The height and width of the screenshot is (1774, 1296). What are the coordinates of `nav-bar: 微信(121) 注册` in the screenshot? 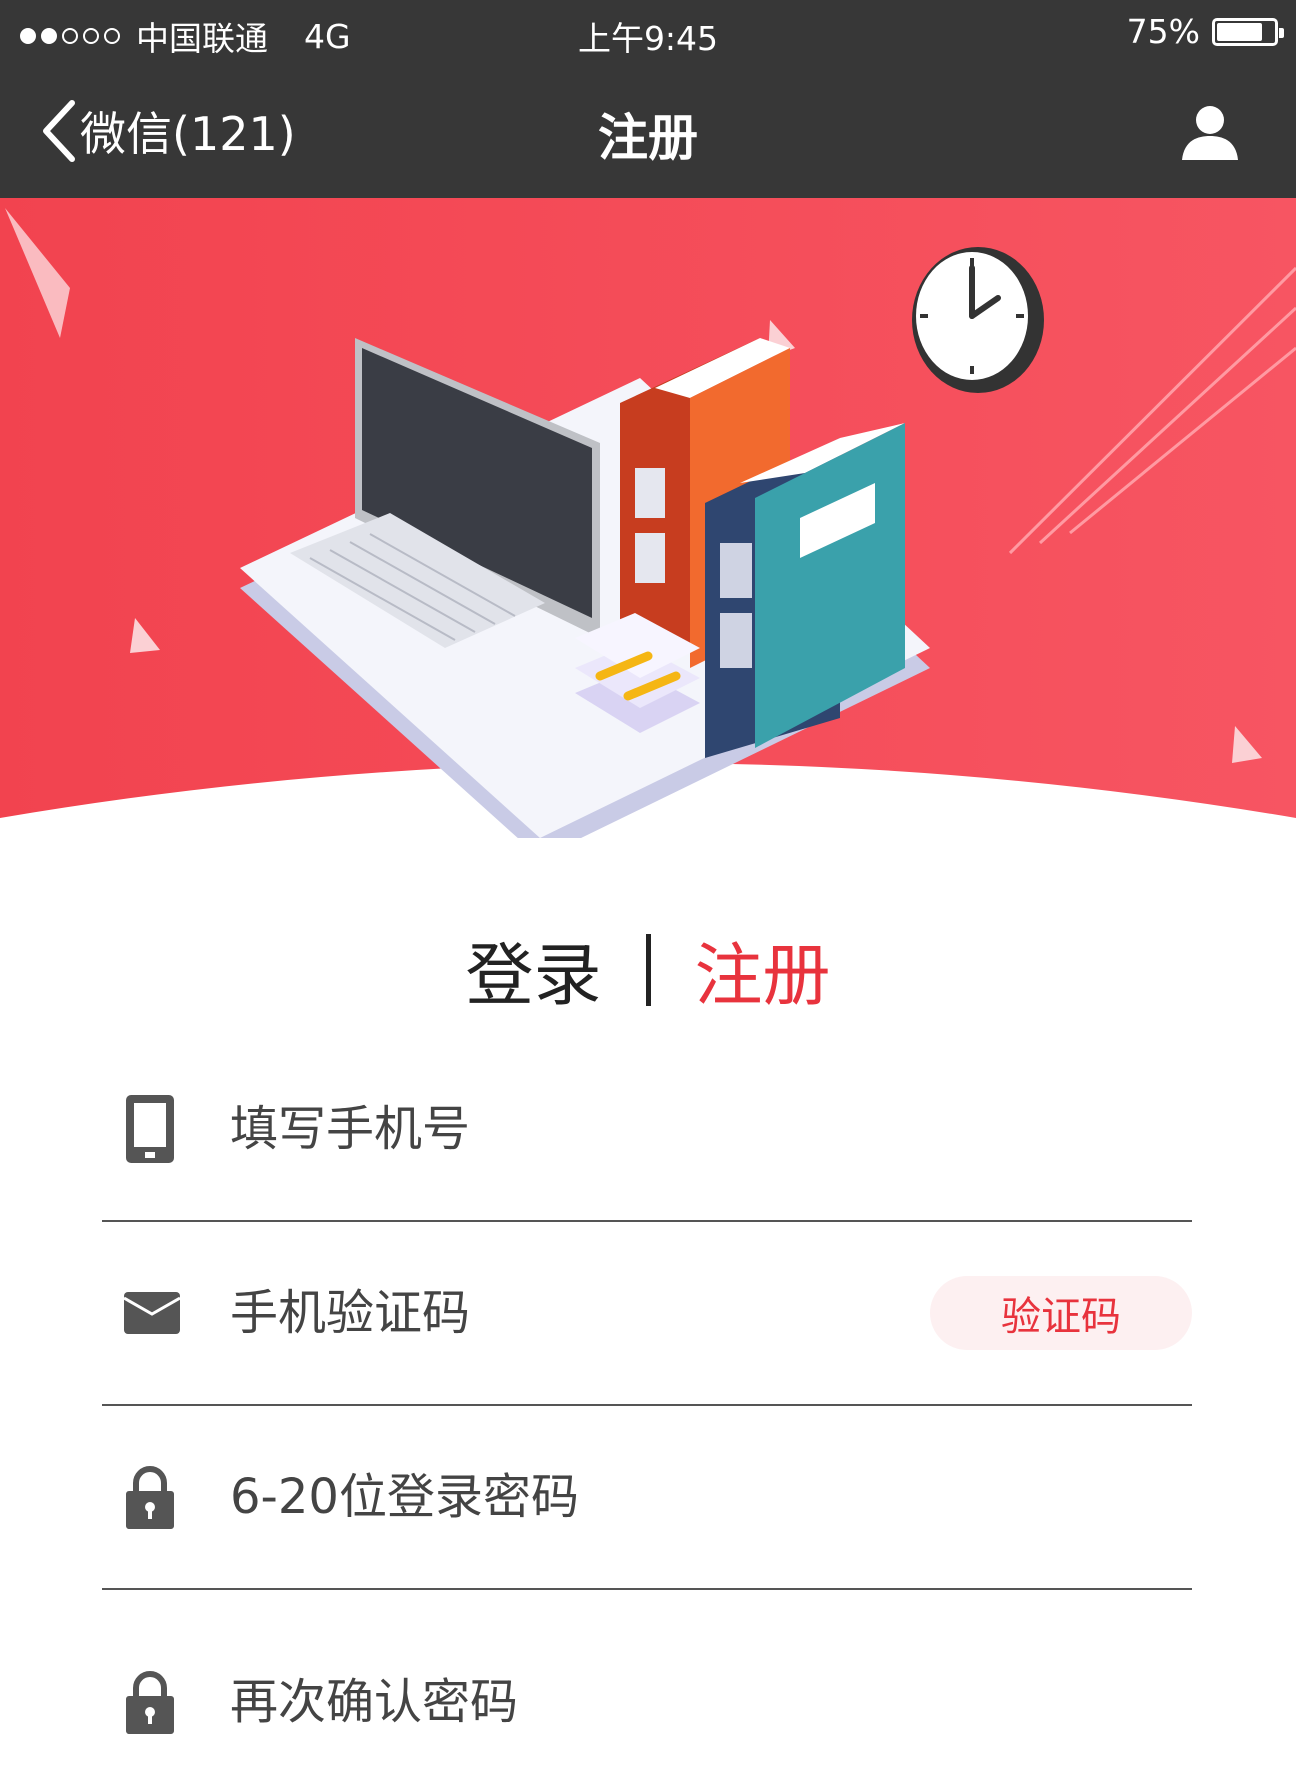 It's located at (648, 132).